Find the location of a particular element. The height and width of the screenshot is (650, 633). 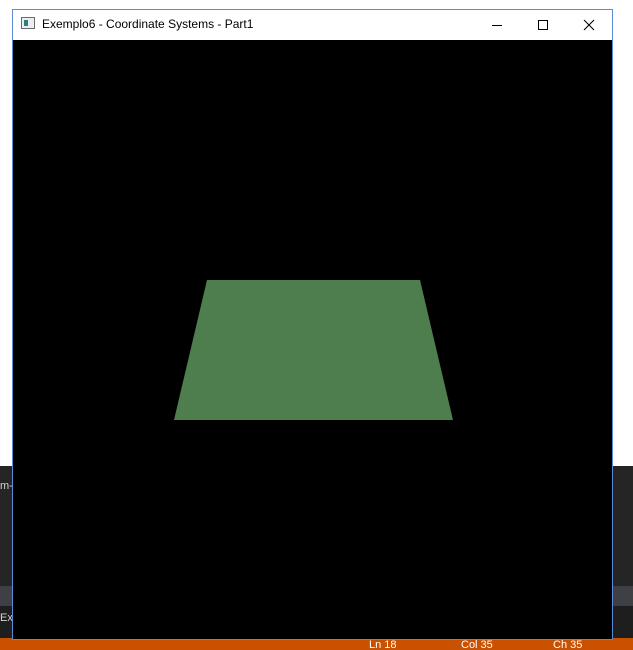

app-window-icon is located at coordinates (28, 23).